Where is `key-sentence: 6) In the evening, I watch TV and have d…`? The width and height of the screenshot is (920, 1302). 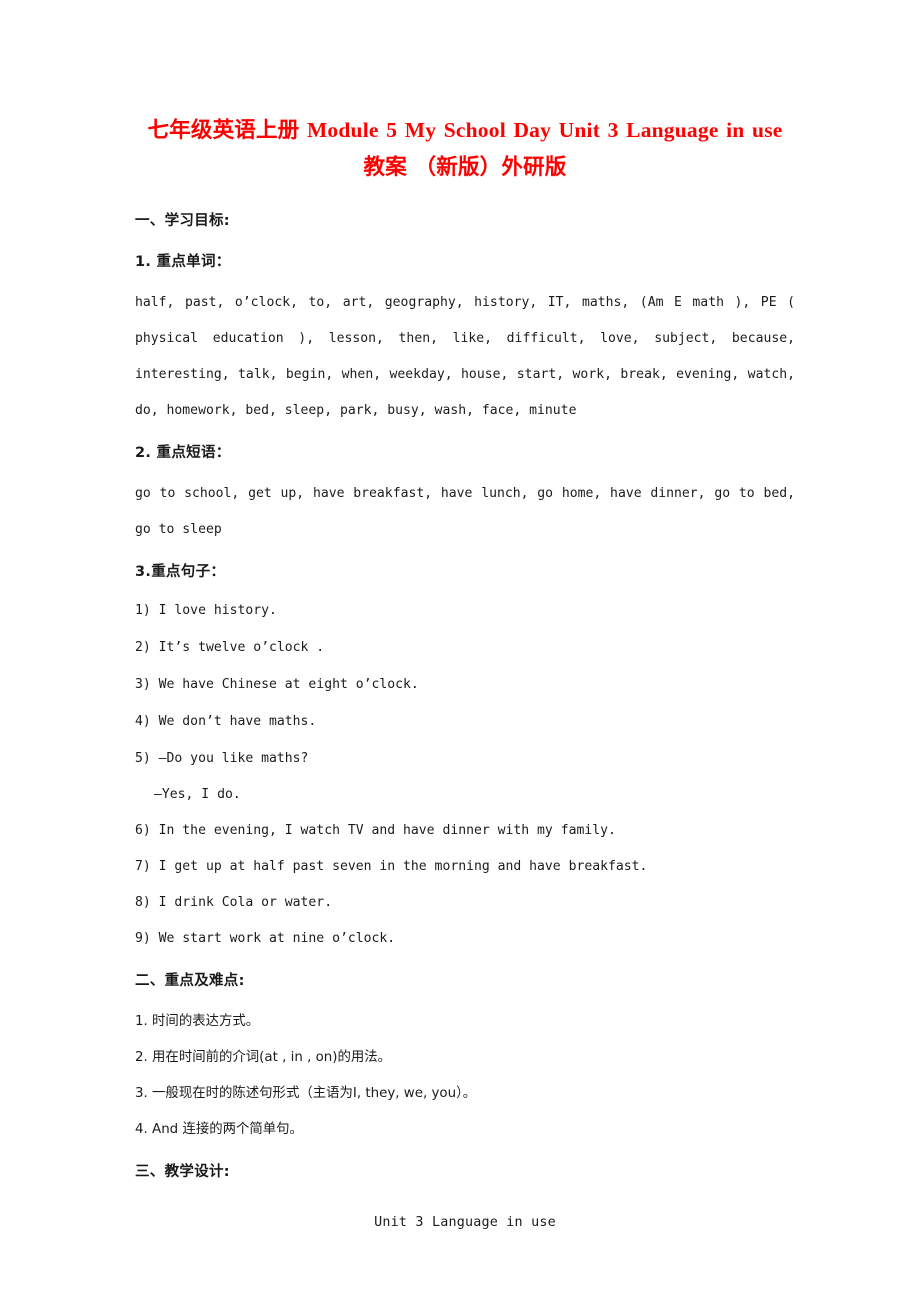
key-sentence: 6) In the evening, I watch TV and have d… is located at coordinates (375, 830).